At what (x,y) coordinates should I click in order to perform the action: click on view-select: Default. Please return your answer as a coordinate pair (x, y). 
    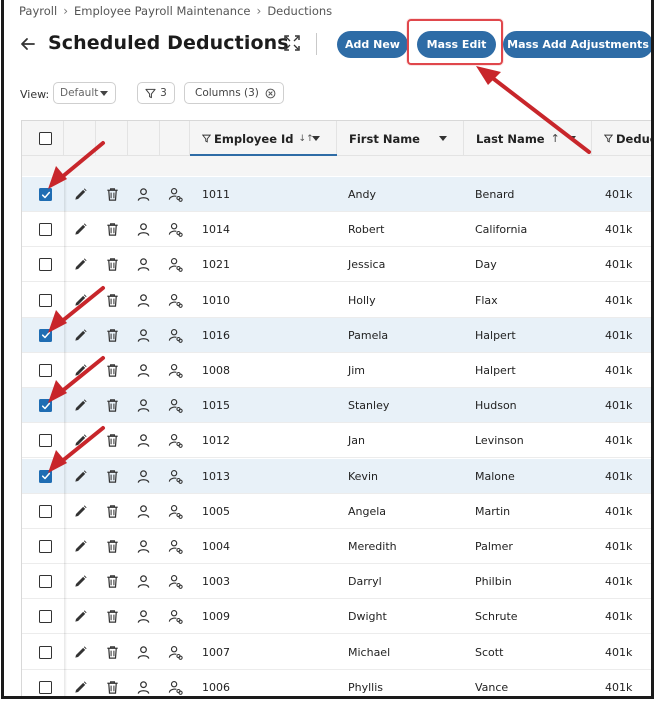
    Looking at the image, I should click on (84, 93).